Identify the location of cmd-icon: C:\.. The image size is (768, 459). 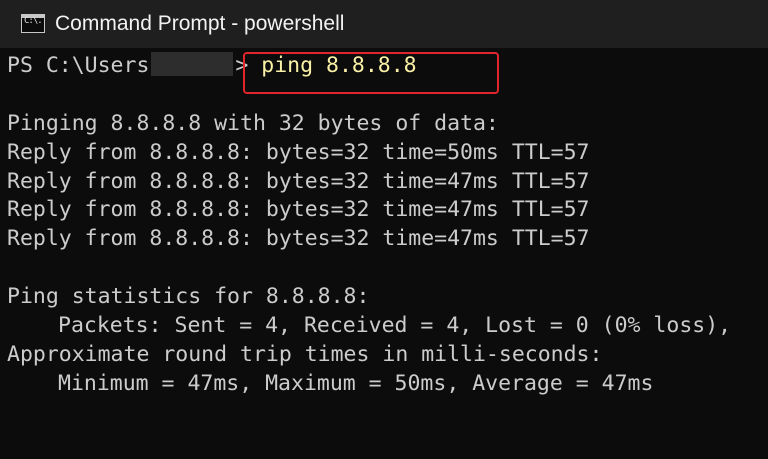
(33, 23).